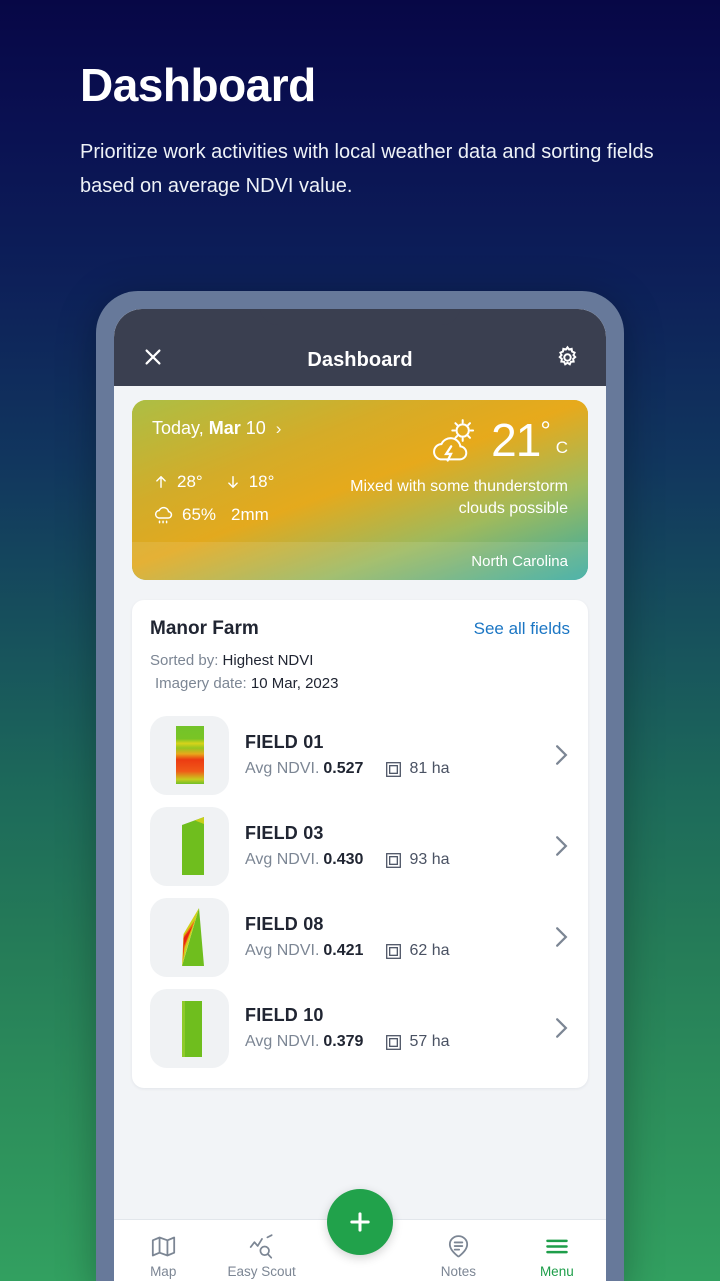  Describe the element at coordinates (163, 1271) in the screenshot. I see `nav-label: Map` at that location.